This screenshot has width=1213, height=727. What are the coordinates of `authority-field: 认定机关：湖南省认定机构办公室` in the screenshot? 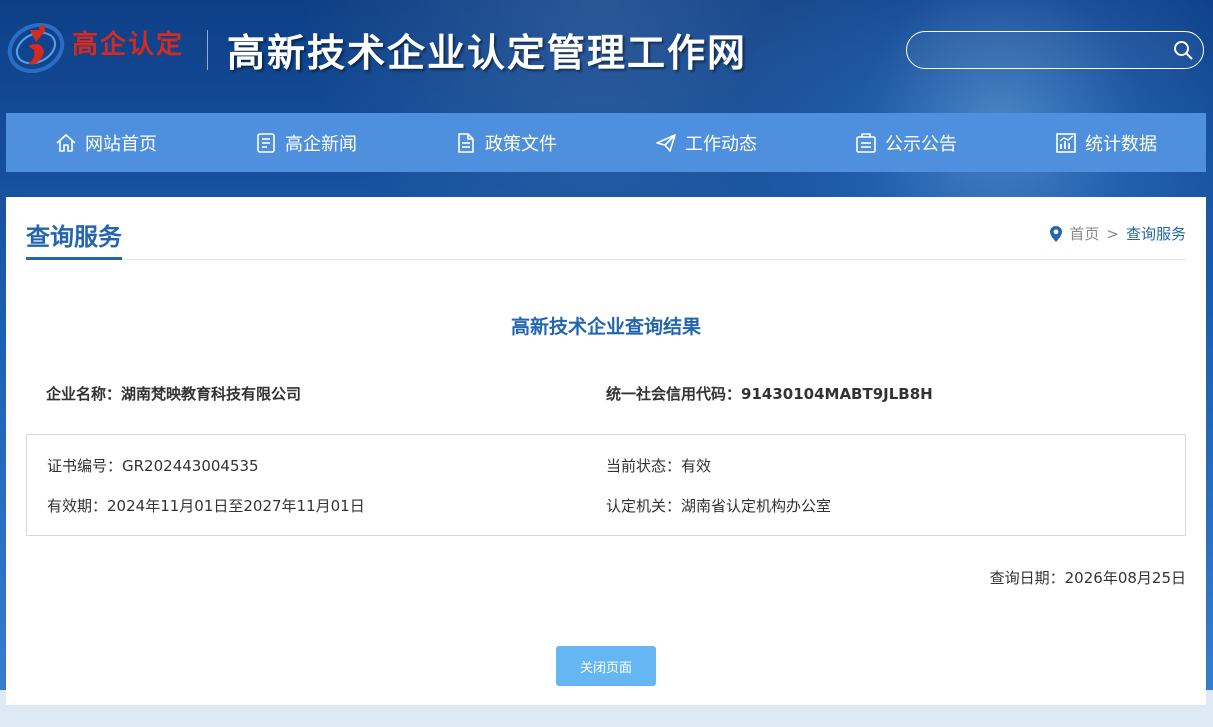 It's located at (718, 505).